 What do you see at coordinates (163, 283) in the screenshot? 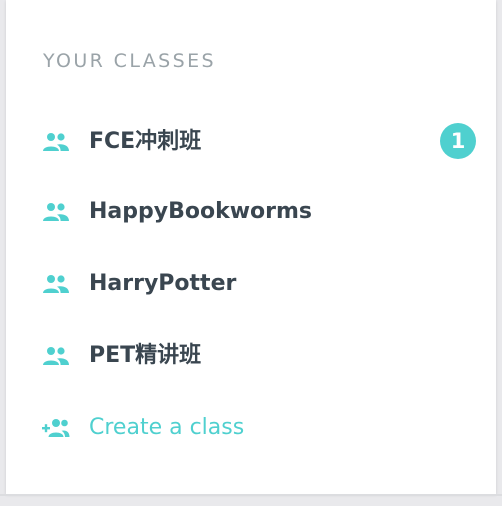
I see `class-label: HarryPotter` at bounding box center [163, 283].